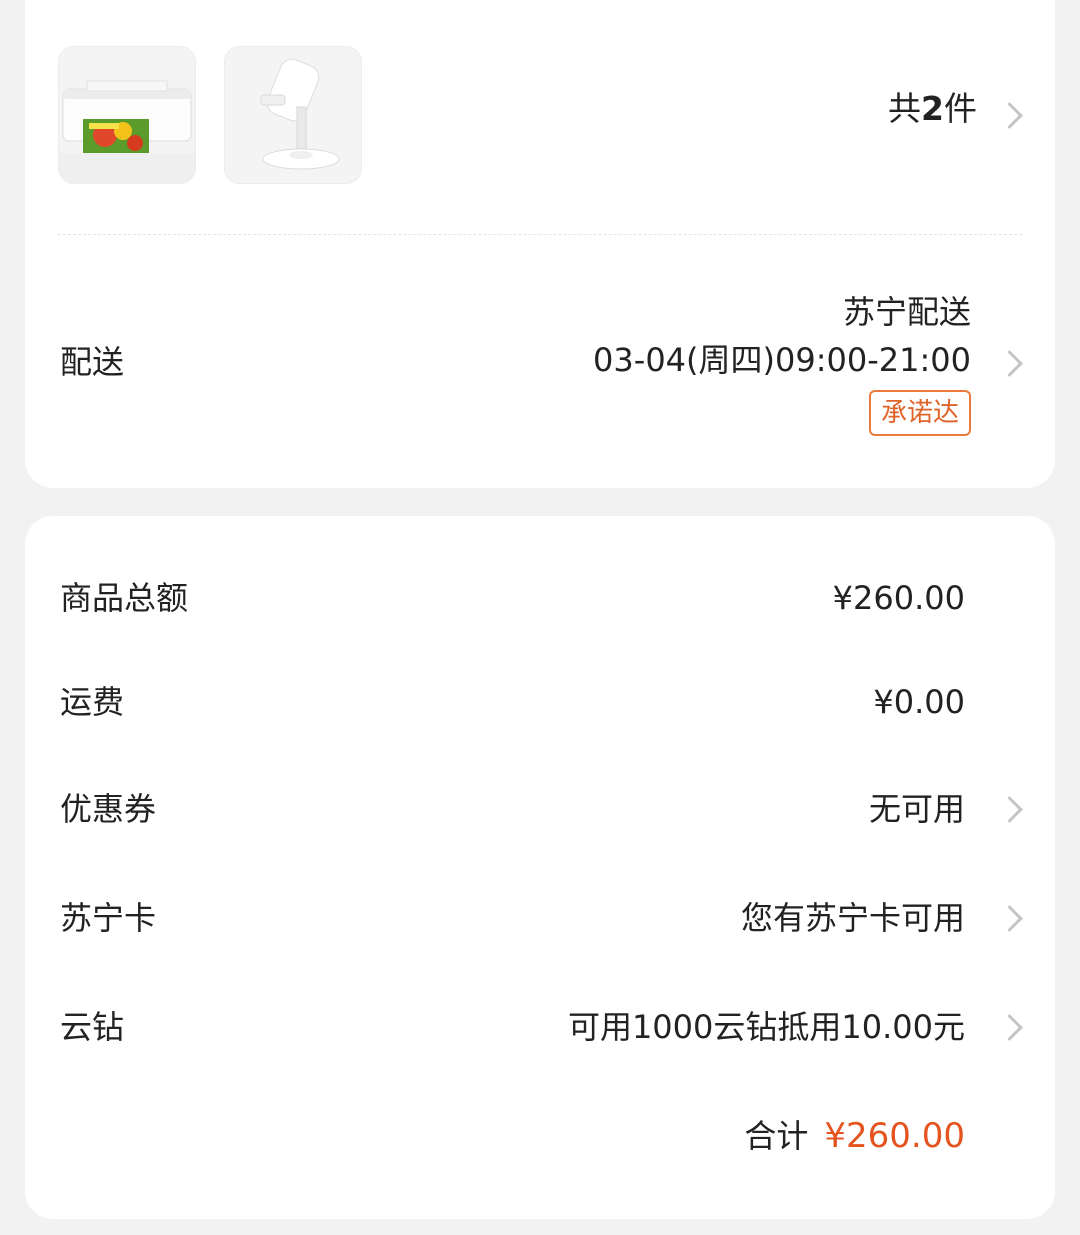  What do you see at coordinates (853, 918) in the screenshot?
I see `suning-card-value: 您有苏宁卡可用` at bounding box center [853, 918].